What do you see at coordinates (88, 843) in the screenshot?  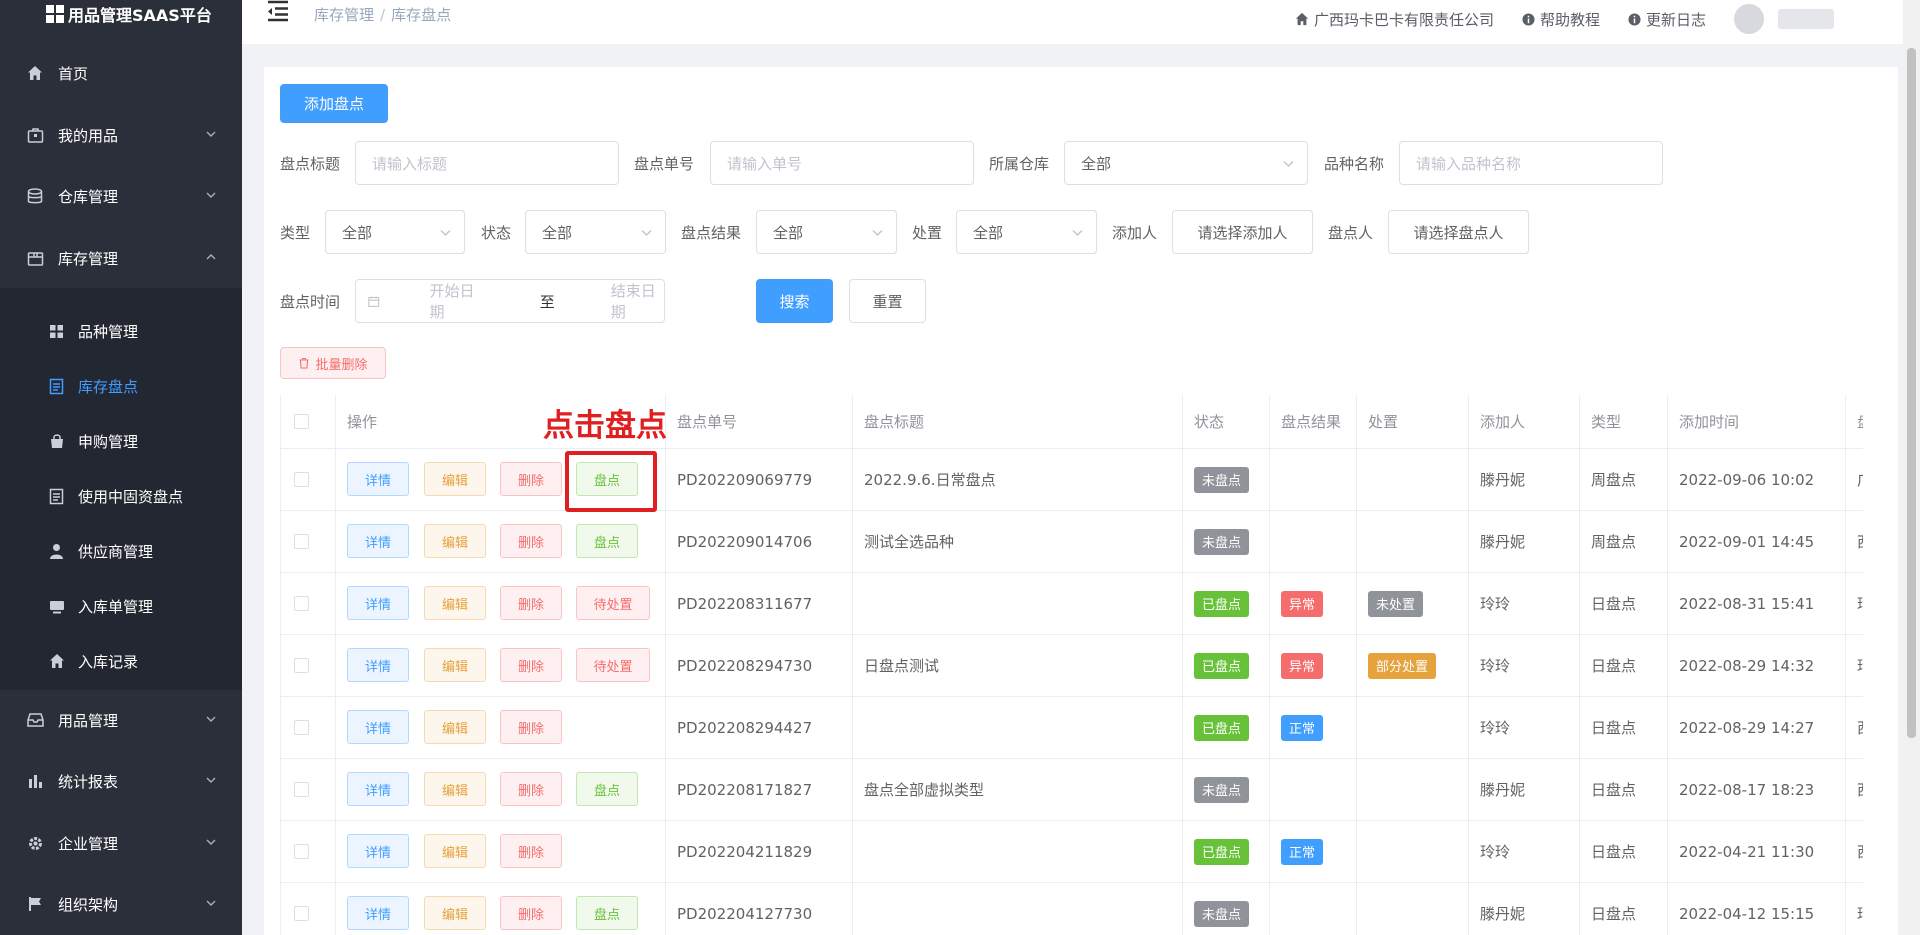 I see `sidebar-item-label: 企业管理` at bounding box center [88, 843].